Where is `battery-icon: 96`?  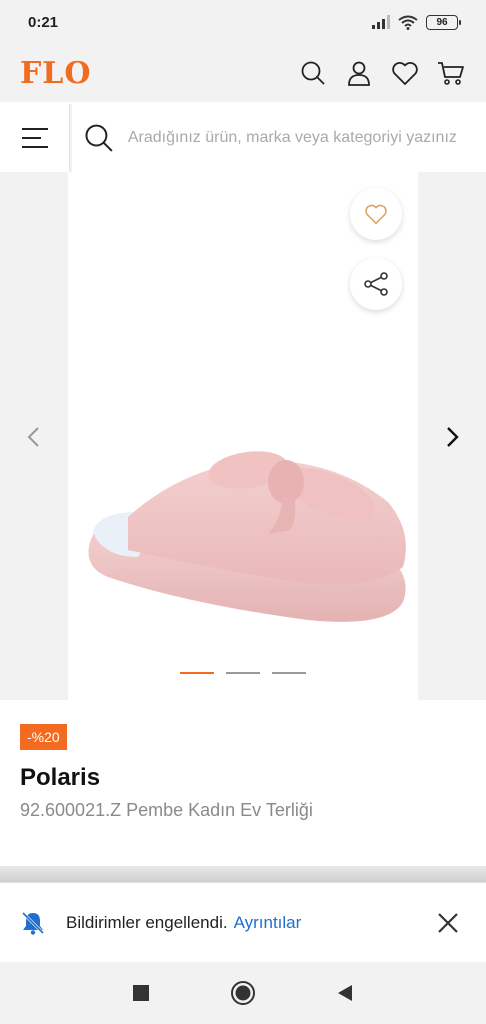
battery-icon: 96 is located at coordinates (443, 22).